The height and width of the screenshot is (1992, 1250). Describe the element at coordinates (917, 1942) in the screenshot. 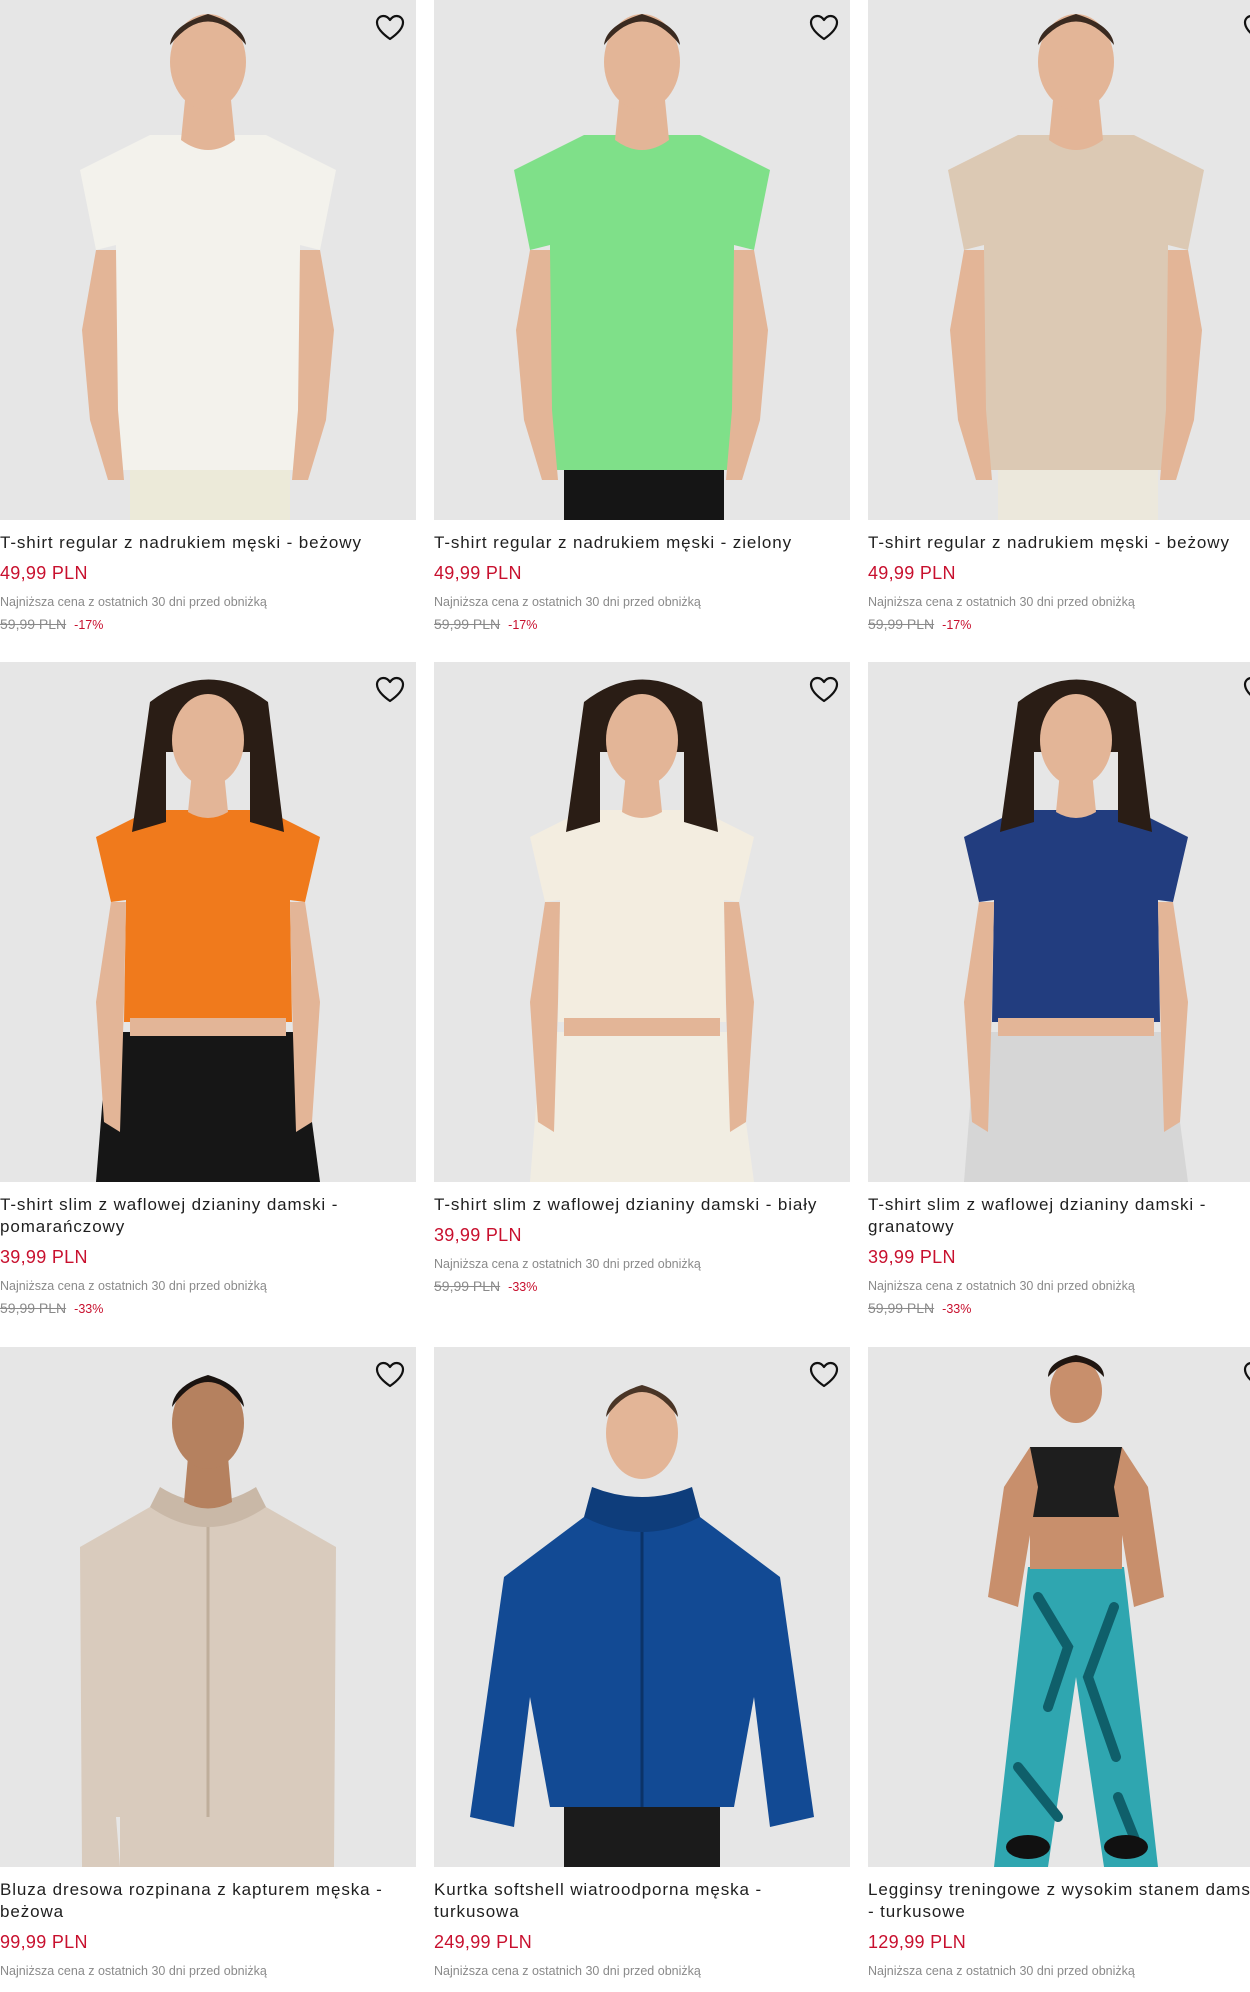

I see `product-price: 129,99 PLN` at that location.